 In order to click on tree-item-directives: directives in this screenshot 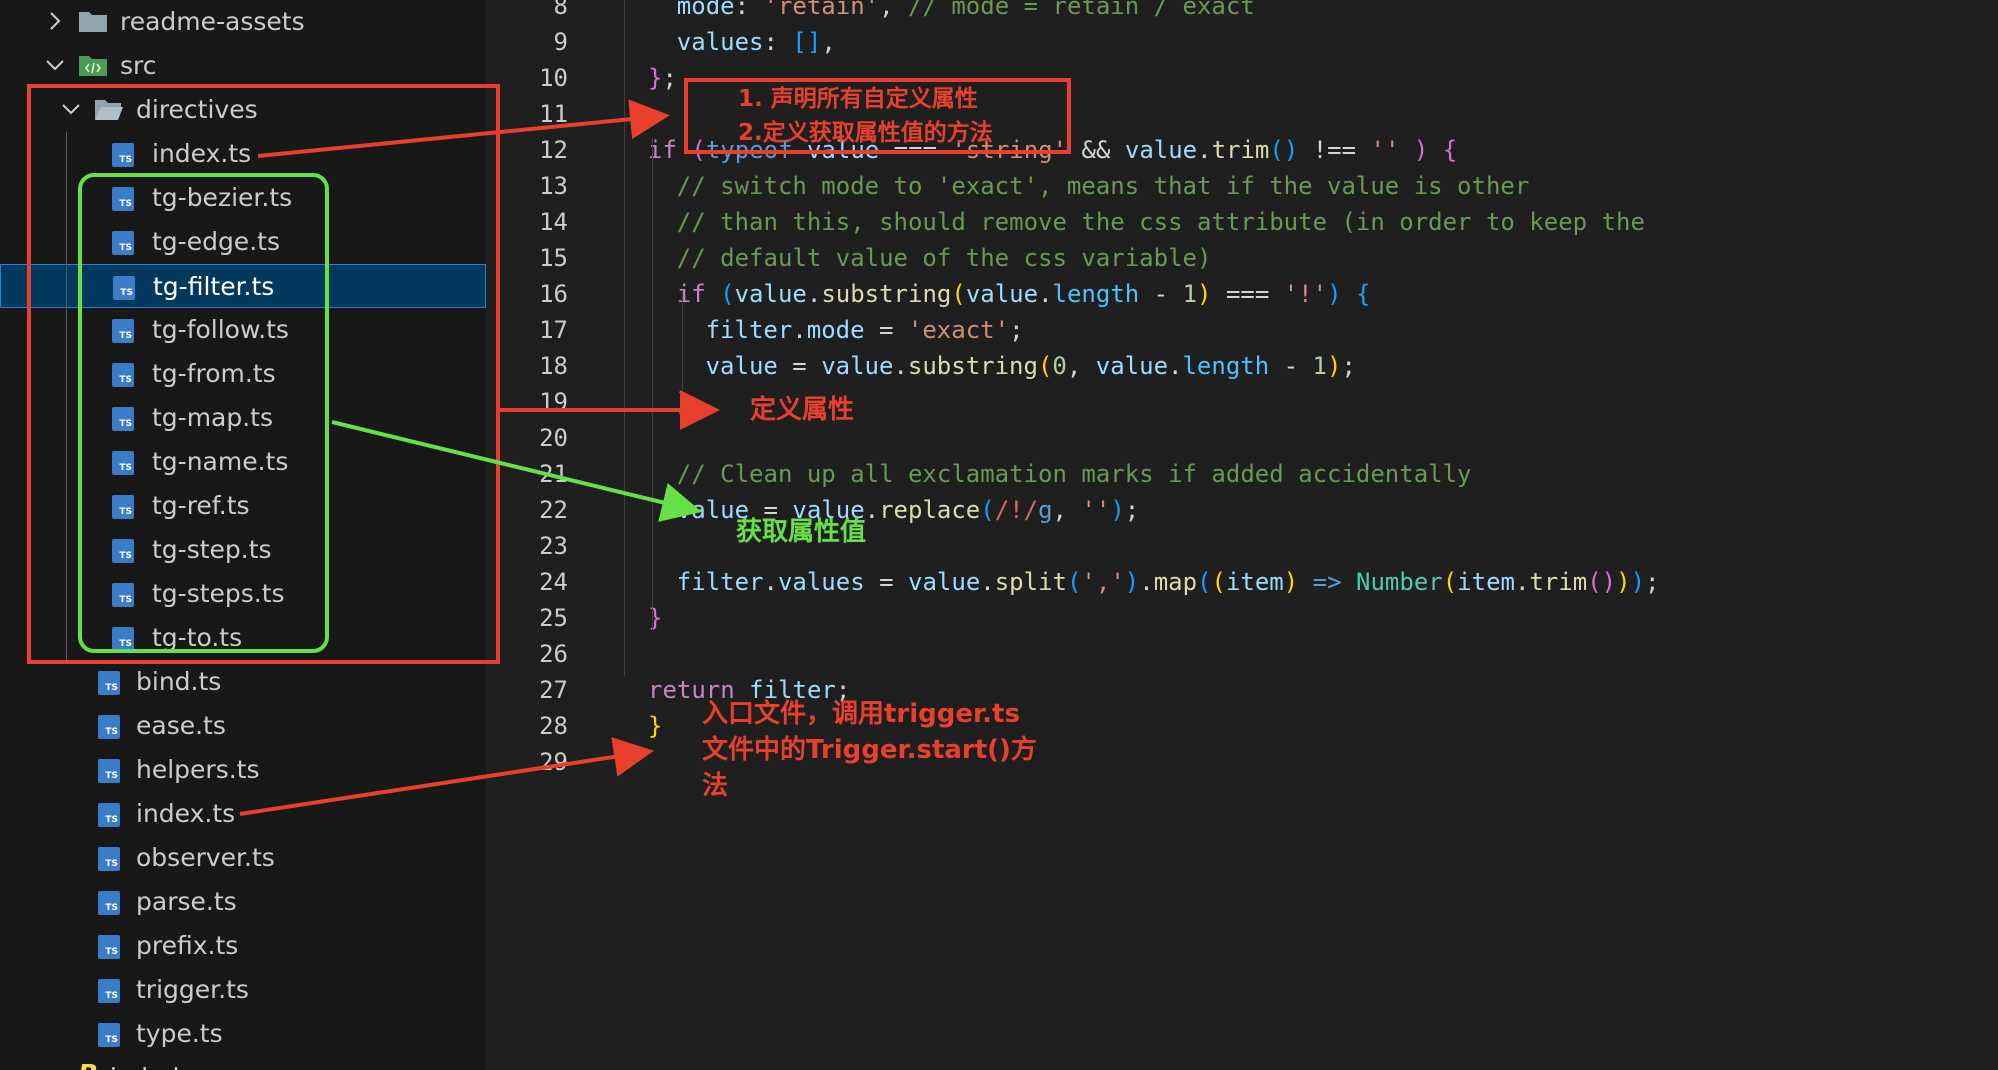, I will do `click(243, 110)`.